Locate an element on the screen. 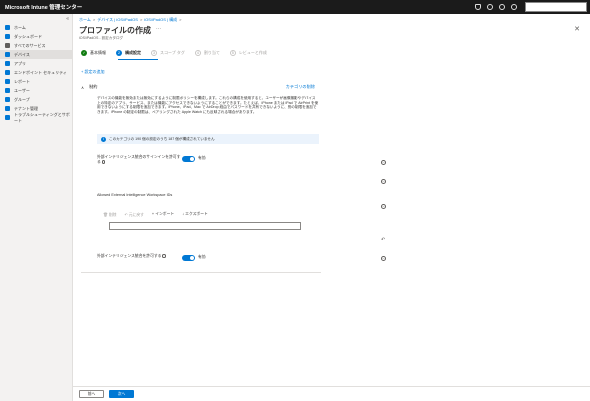 The image size is (590, 401). sidebar-item-label: トラブルシューティングとサポート is located at coordinates (42, 117).